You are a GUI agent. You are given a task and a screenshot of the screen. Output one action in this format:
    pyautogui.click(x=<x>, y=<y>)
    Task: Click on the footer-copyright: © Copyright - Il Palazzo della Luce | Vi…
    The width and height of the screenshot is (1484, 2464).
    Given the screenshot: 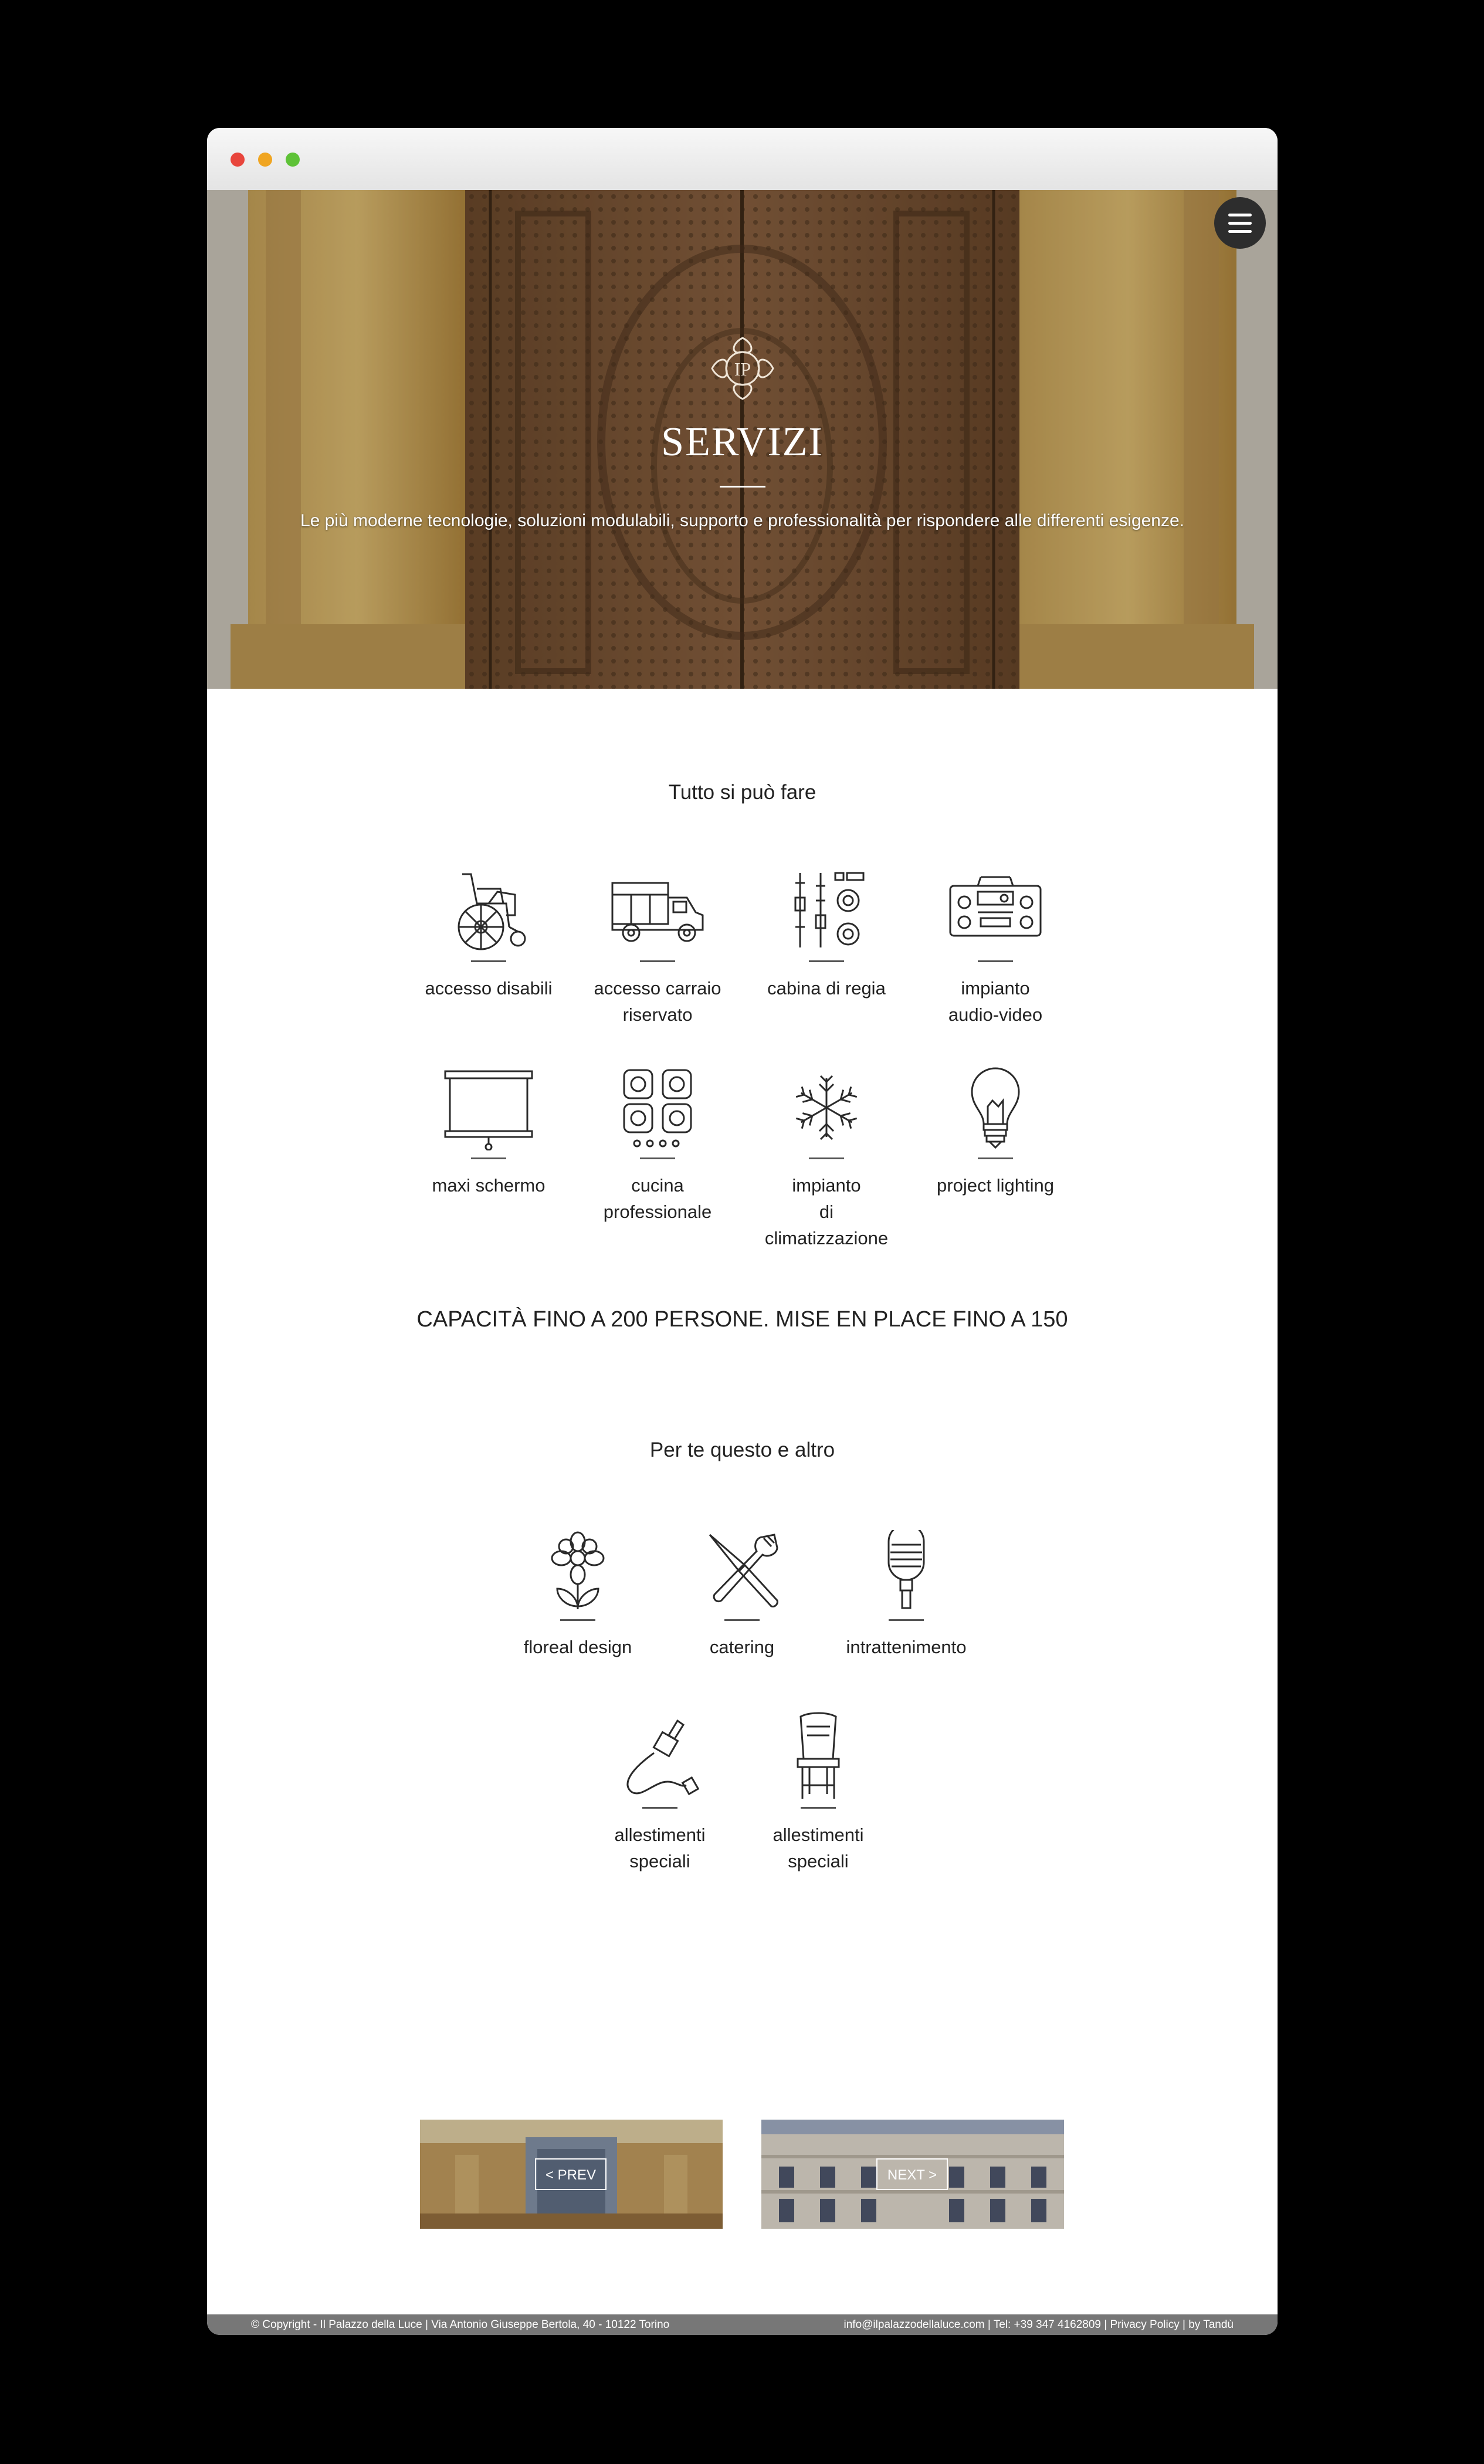 What is the action you would take?
    pyautogui.click(x=461, y=2325)
    